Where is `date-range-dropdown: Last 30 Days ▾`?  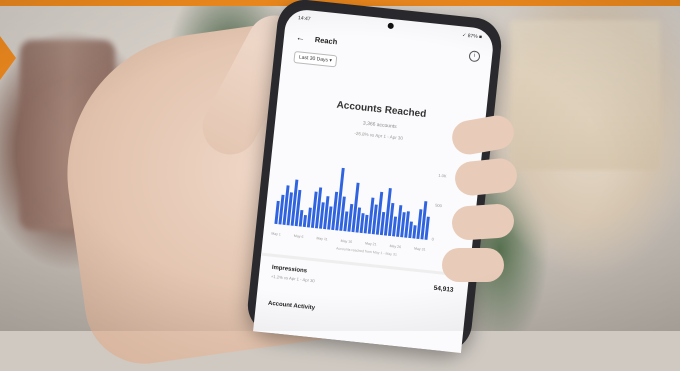 date-range-dropdown: Last 30 Days ▾ is located at coordinates (315, 59).